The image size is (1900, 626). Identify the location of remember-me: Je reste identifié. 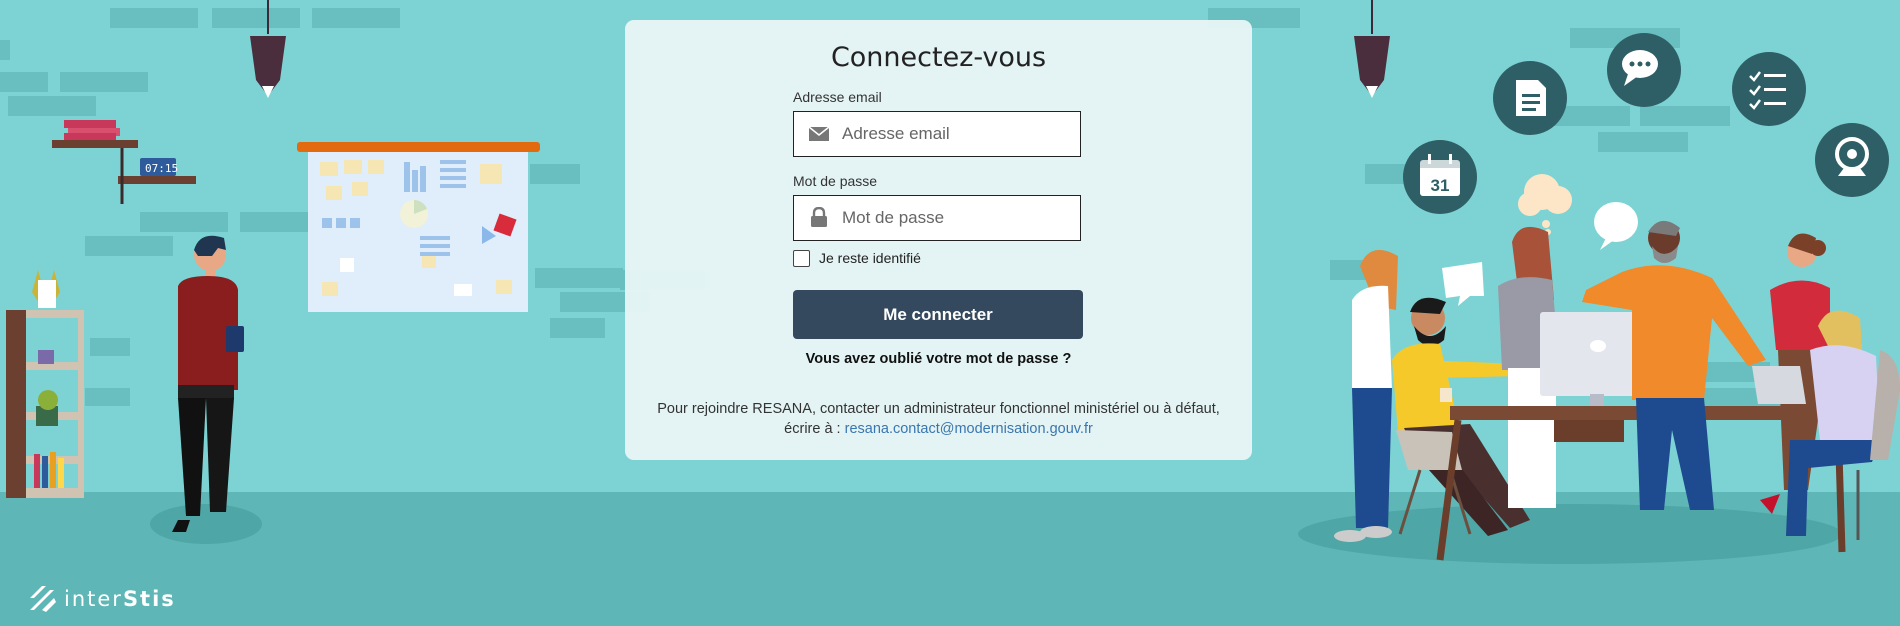
(857, 258).